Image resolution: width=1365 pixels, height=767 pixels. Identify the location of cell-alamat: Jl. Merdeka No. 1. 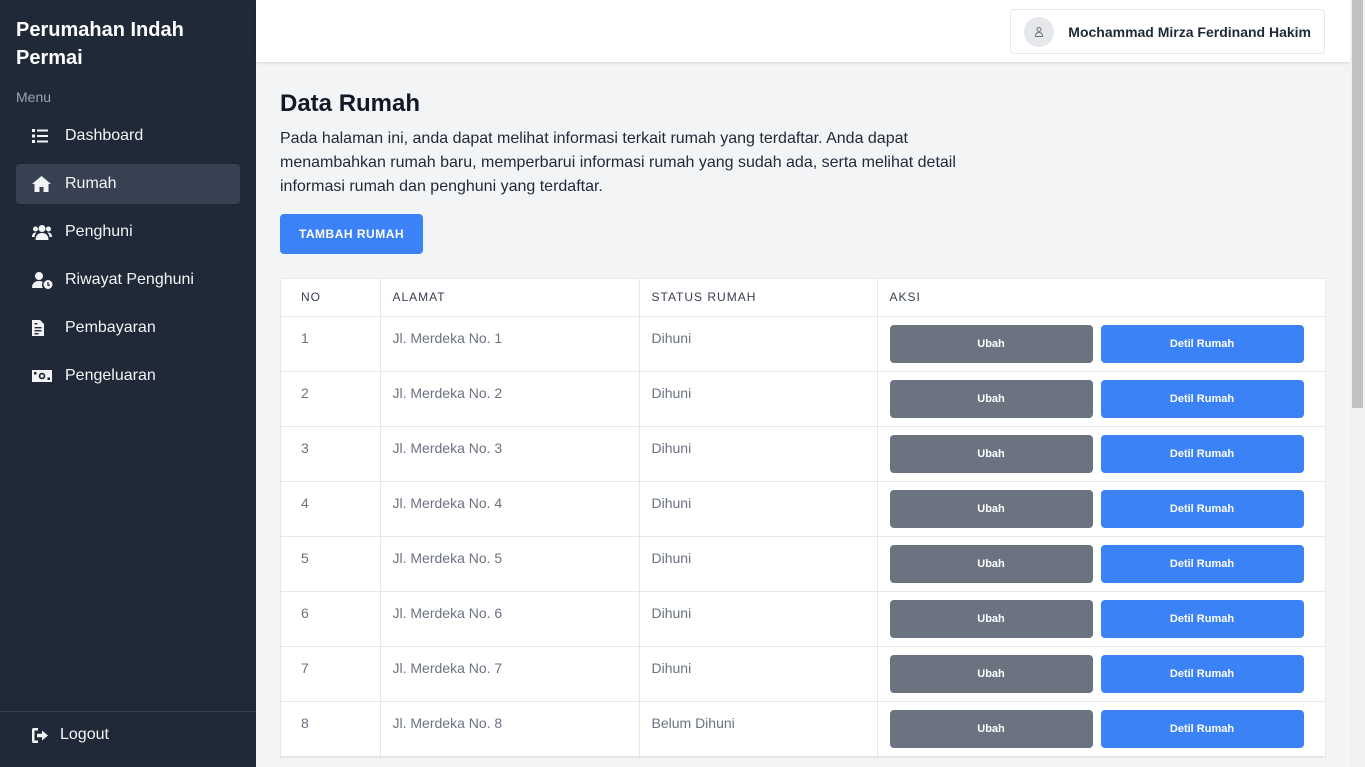
(510, 344).